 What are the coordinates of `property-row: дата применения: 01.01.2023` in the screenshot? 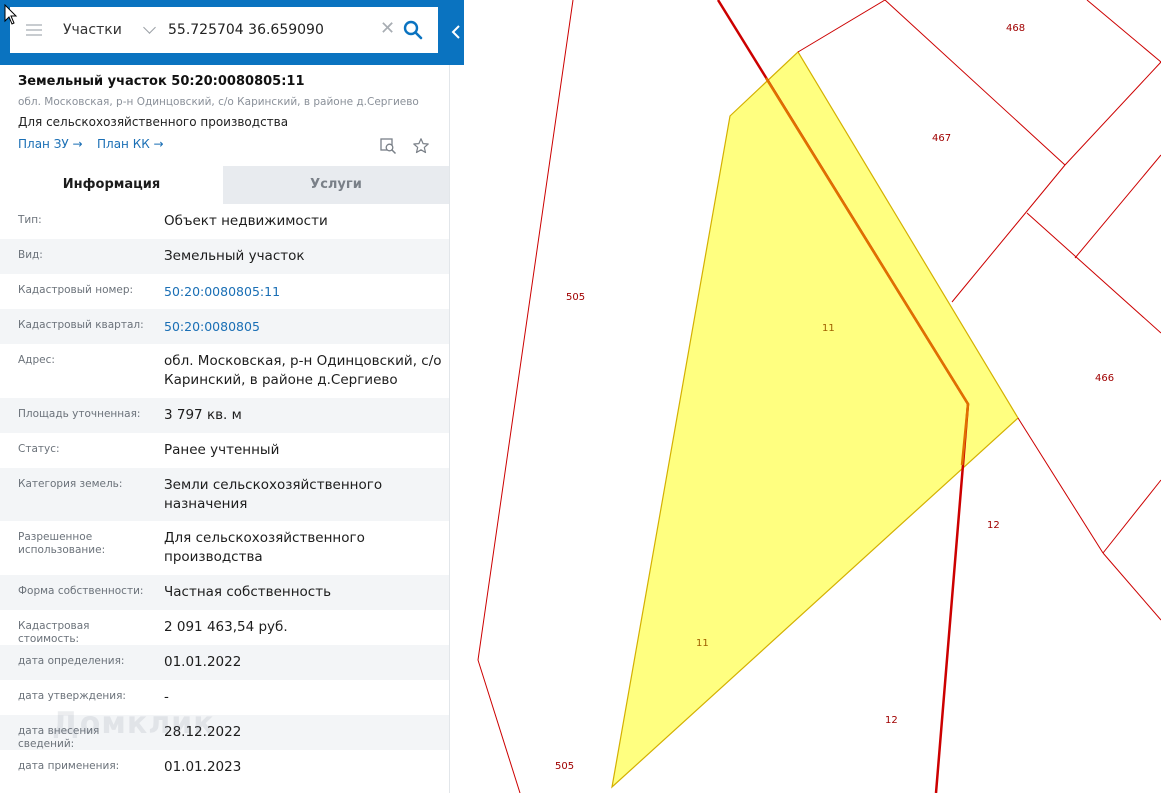 It's located at (224, 767).